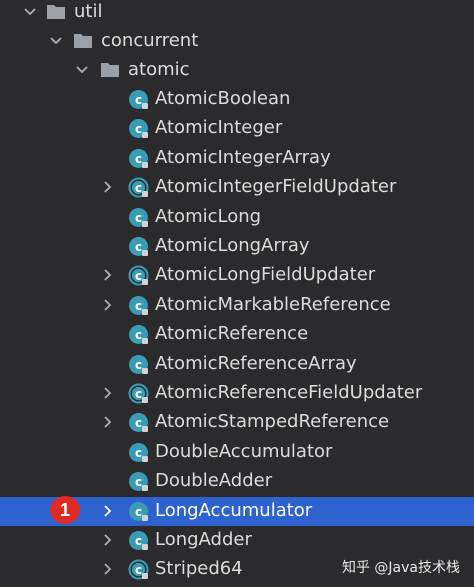 The height and width of the screenshot is (587, 474). Describe the element at coordinates (289, 392) in the screenshot. I see `tree-class-label: AtomicReferenceFieldUpdater` at that location.